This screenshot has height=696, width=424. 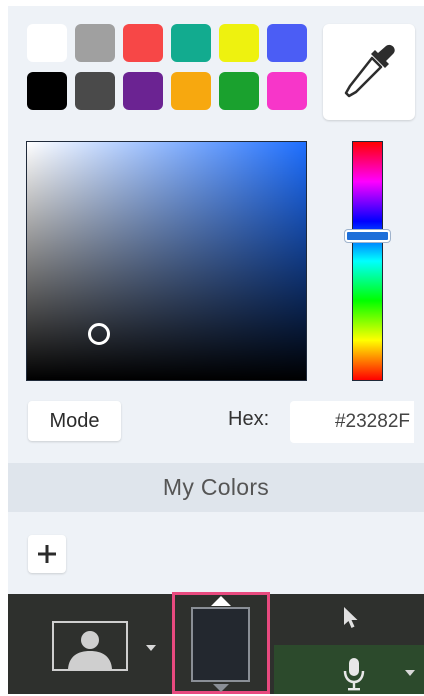 I want to click on swatch-white, so click(x=47, y=43).